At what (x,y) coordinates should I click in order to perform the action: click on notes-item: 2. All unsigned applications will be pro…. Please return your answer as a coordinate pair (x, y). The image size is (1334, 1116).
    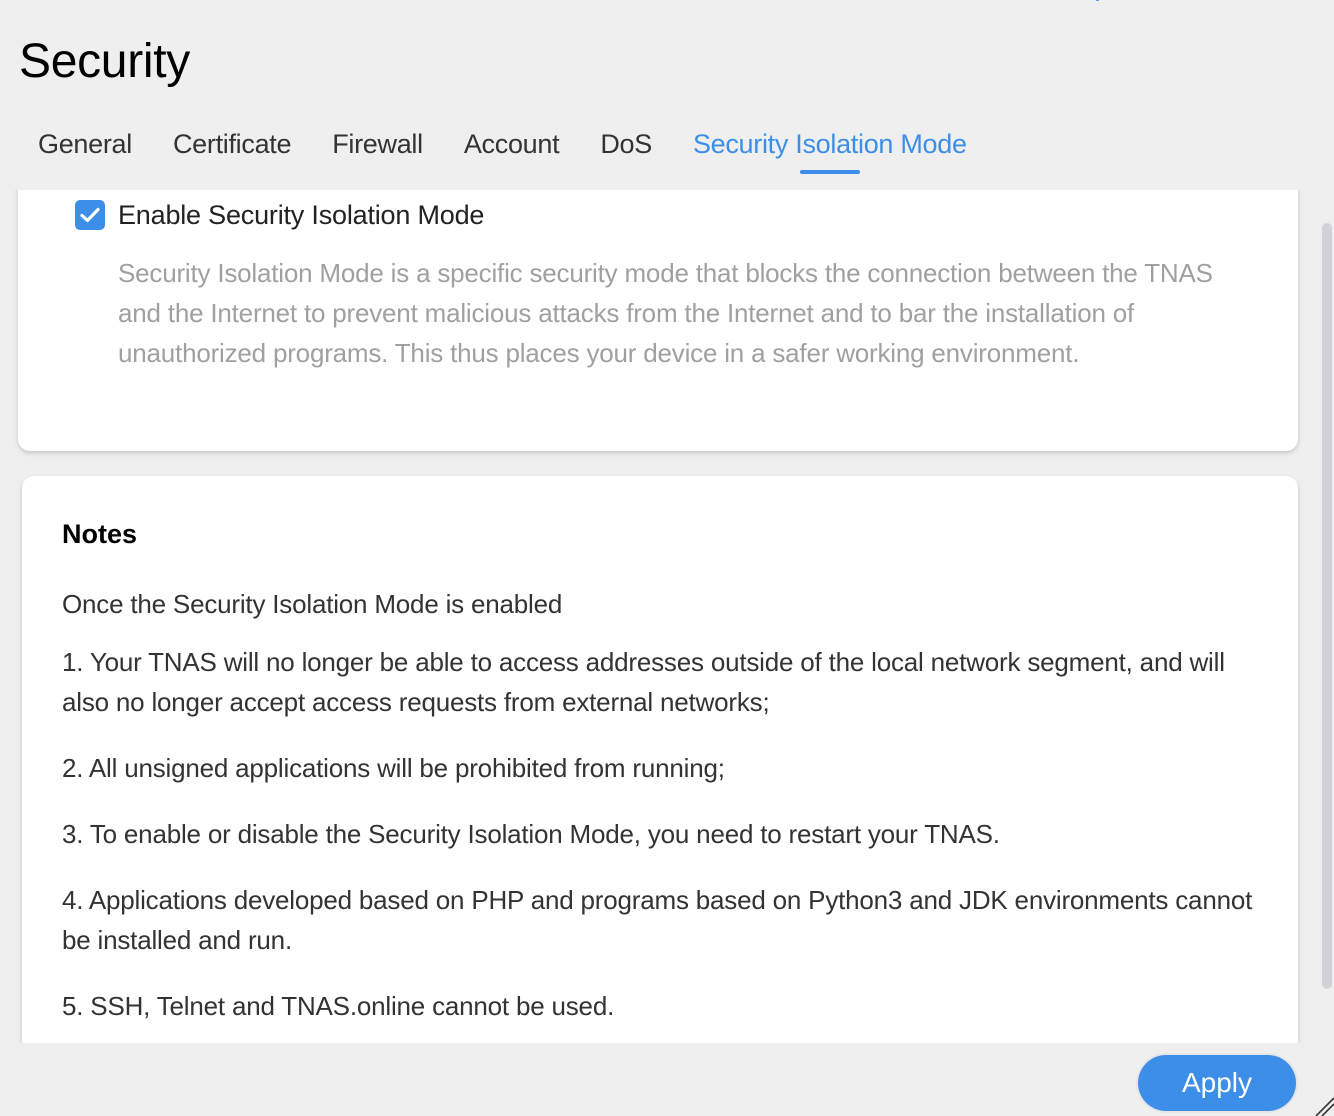
    Looking at the image, I should click on (393, 768).